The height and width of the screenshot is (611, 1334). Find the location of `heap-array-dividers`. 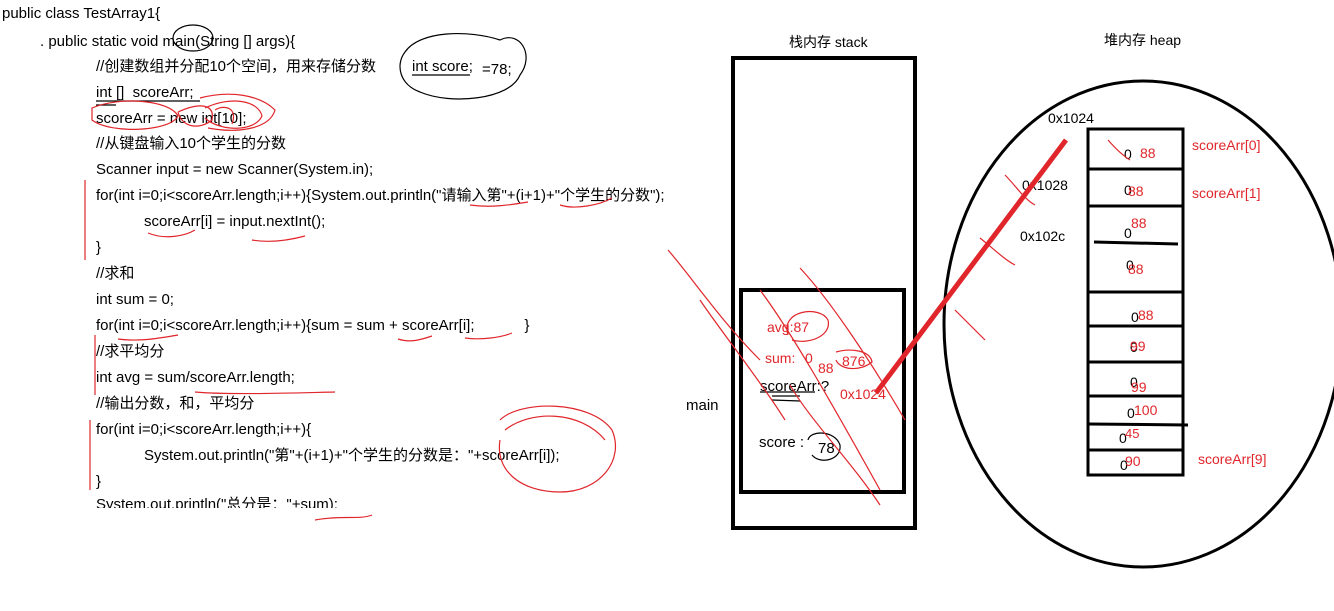

heap-array-dividers is located at coordinates (1138, 309).